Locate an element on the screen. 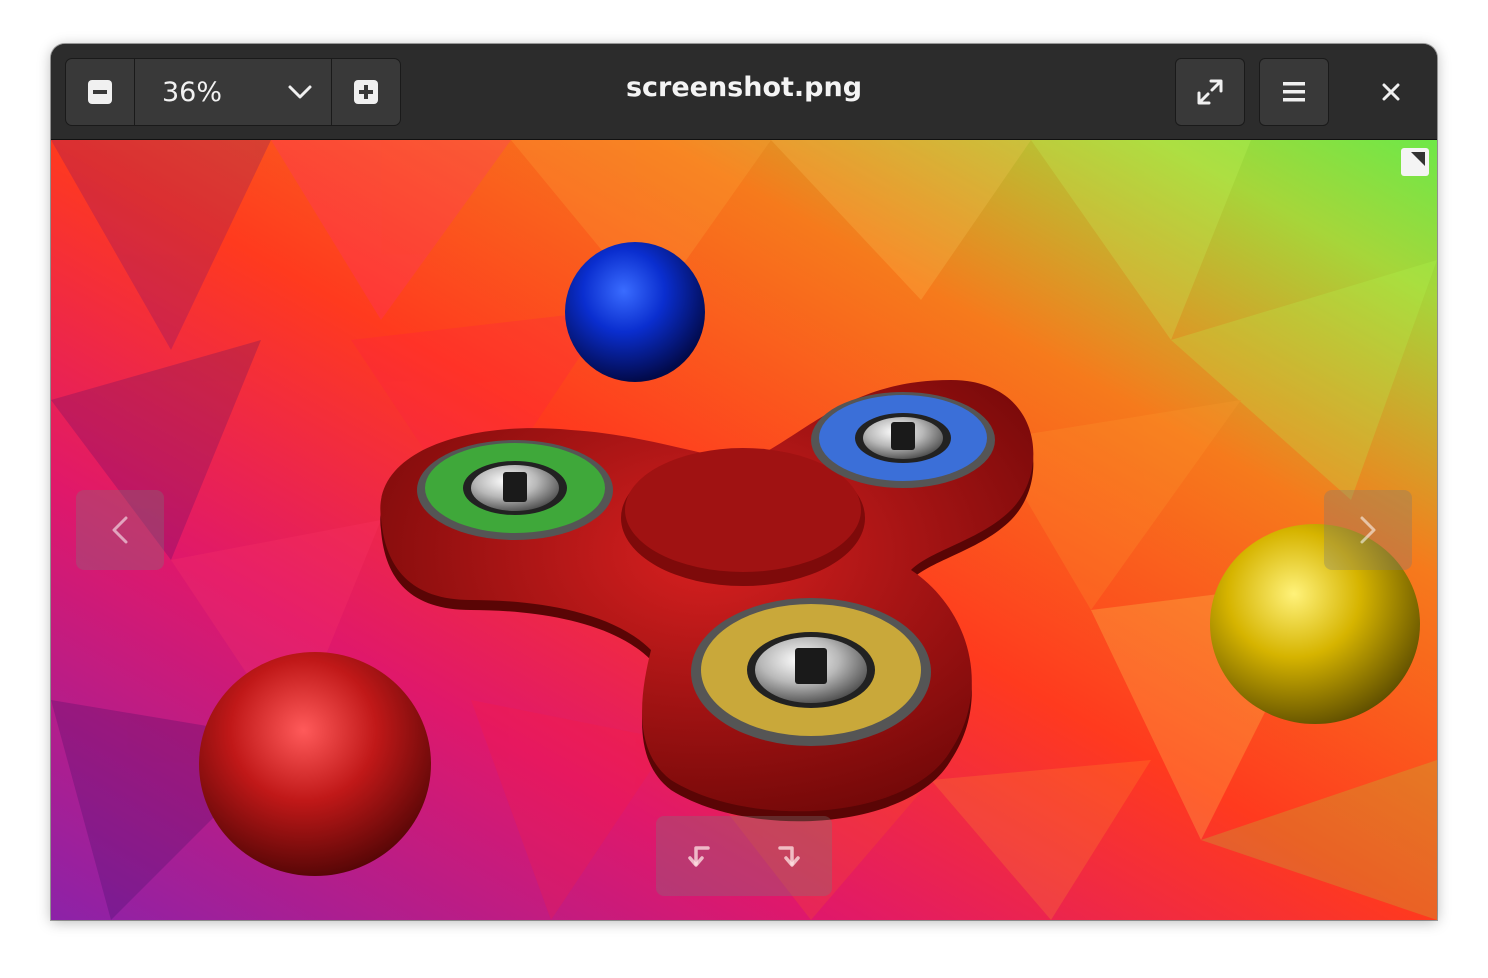 This screenshot has width=1488, height=978. fullscreen-arrows-icon is located at coordinates (1210, 92).